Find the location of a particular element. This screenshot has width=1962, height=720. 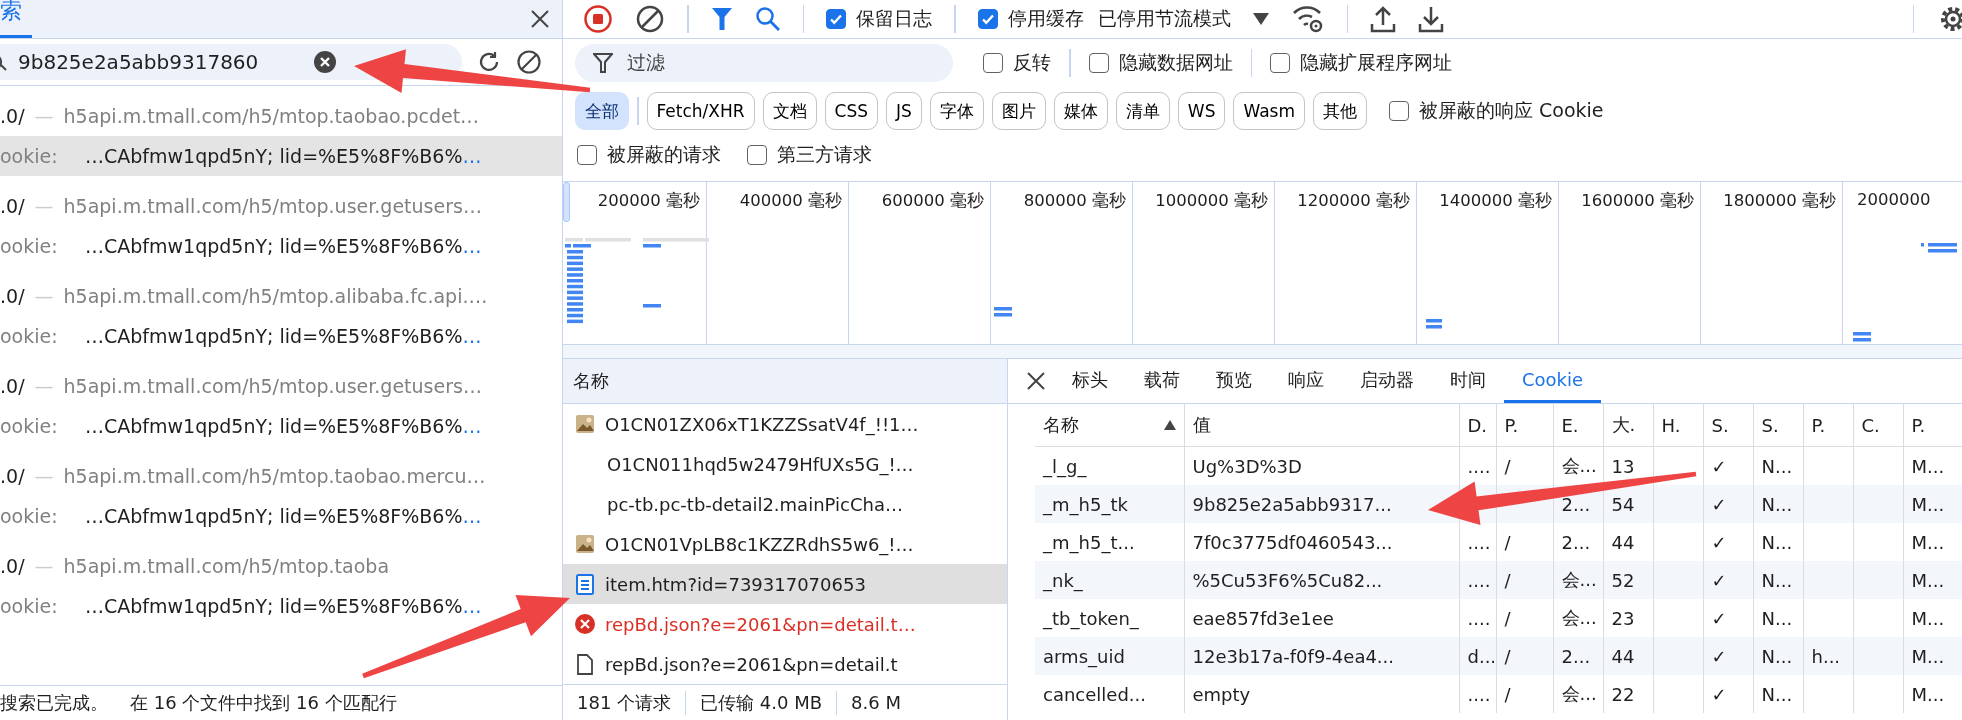

filter-chip: 全部 is located at coordinates (602, 111).